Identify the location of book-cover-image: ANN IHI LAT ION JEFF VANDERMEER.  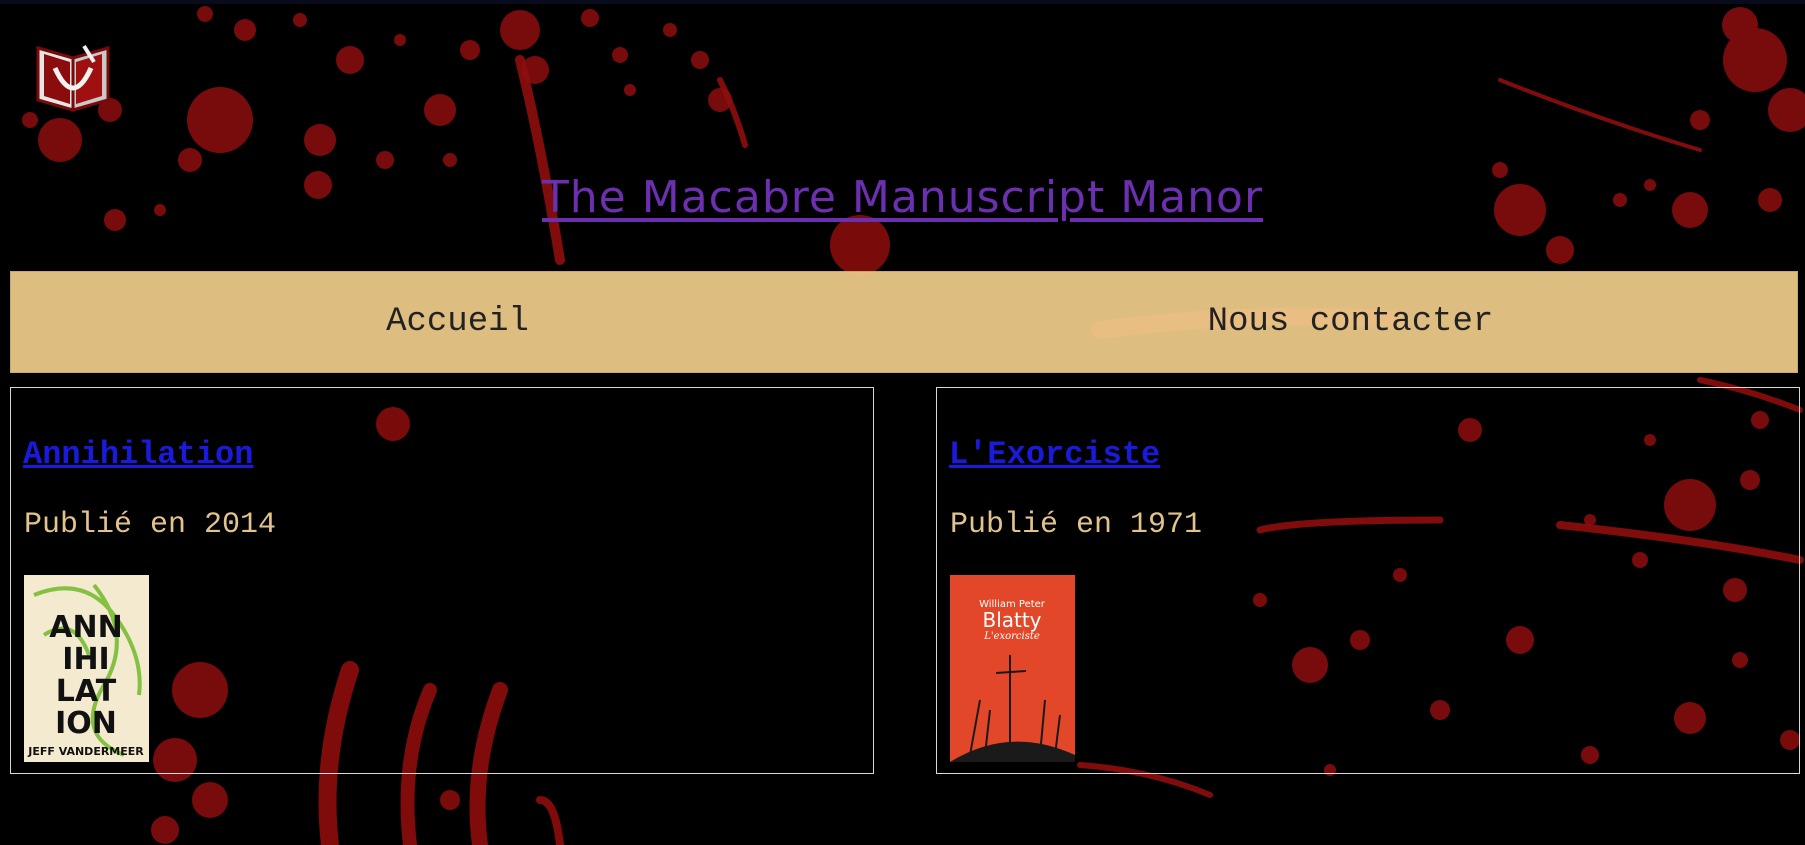
(86, 668).